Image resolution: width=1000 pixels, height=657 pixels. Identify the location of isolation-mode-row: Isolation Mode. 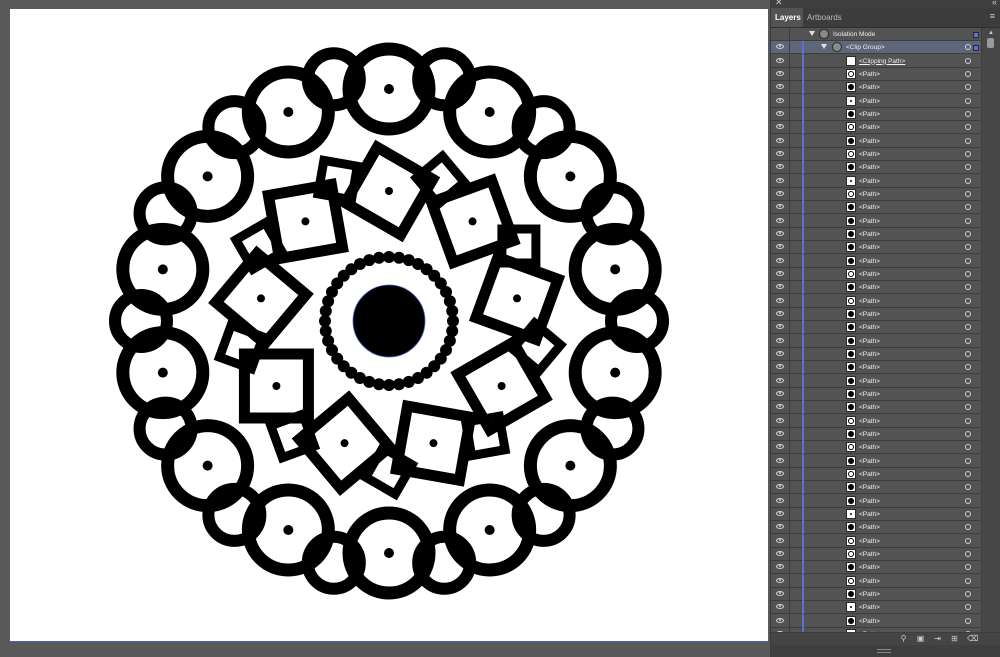
(875, 34).